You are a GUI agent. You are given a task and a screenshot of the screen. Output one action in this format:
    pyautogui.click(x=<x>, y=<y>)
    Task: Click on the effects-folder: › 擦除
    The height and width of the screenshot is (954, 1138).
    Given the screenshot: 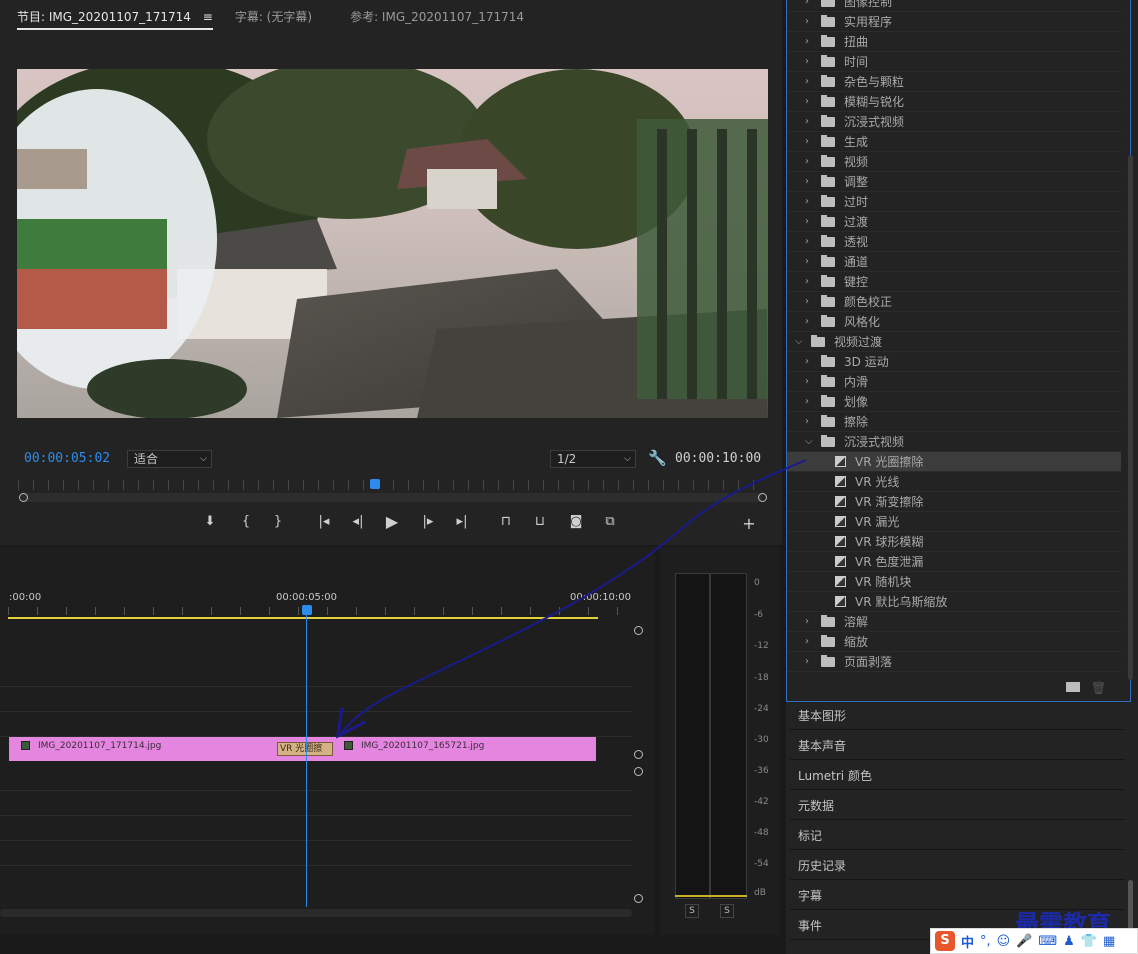 What is the action you would take?
    pyautogui.click(x=954, y=422)
    